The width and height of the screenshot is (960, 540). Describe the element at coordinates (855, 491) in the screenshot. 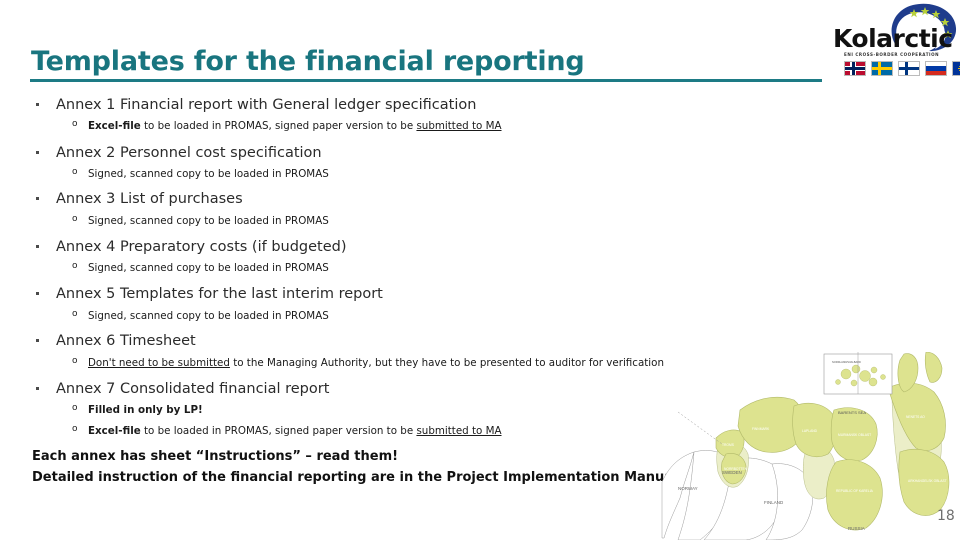

I see `map-label-karelia: REPUBLIC OF KARELIA` at that location.